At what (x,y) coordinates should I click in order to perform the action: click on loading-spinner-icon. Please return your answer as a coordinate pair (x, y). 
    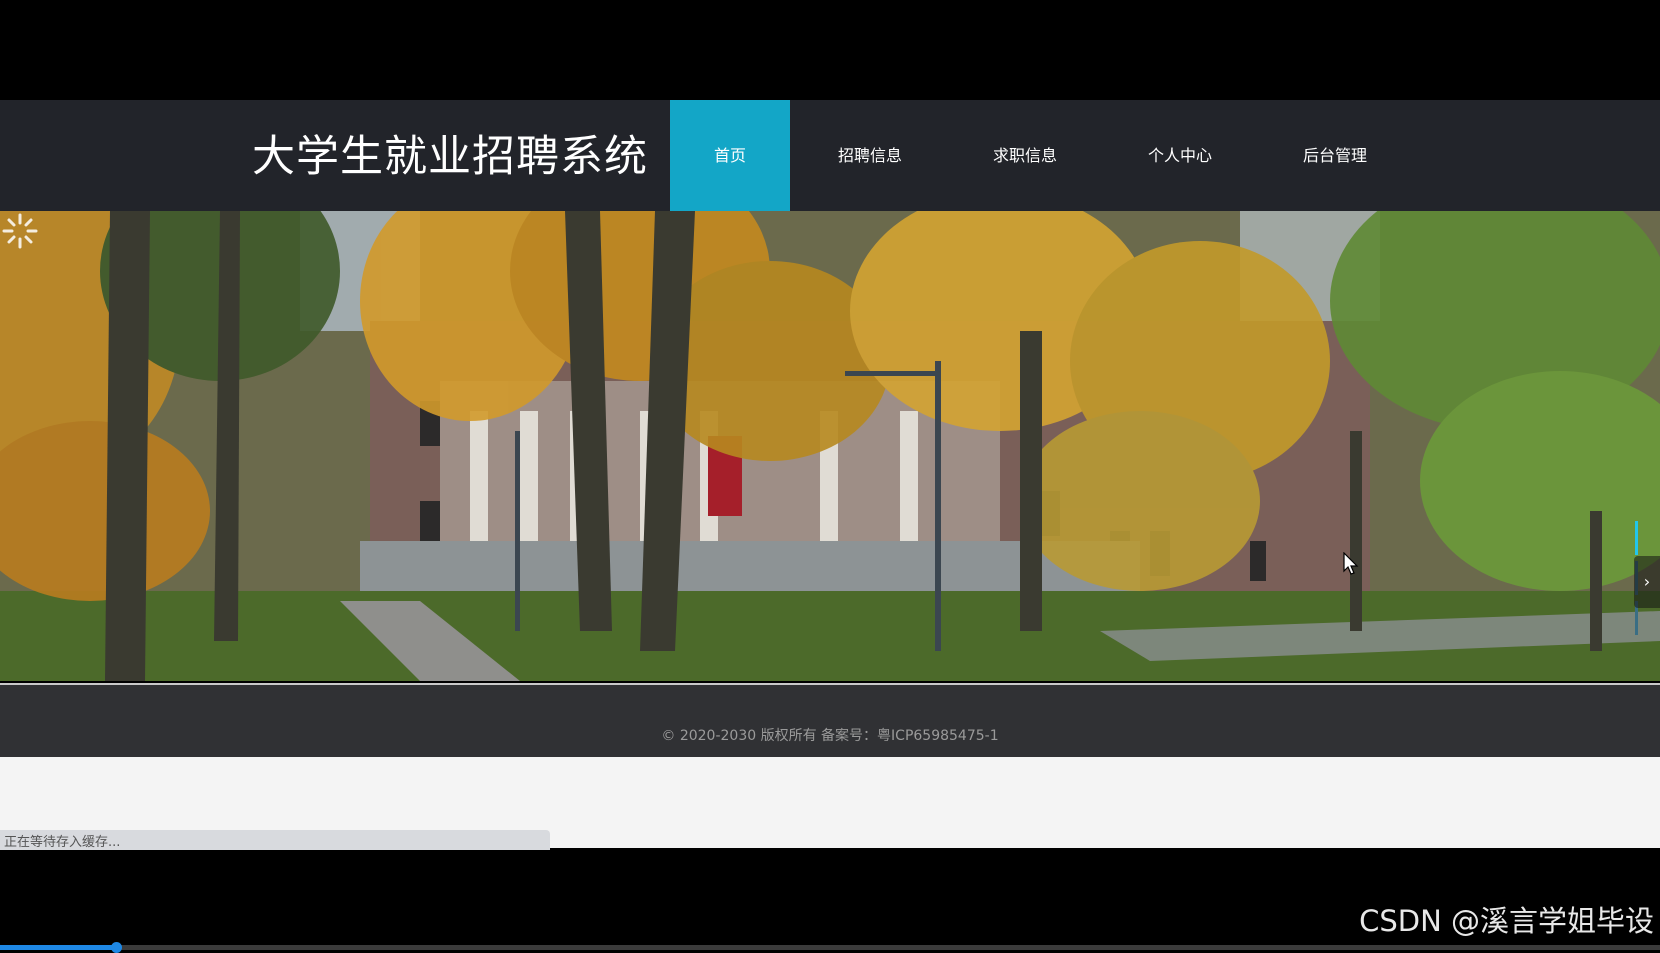
    Looking at the image, I should click on (20, 231).